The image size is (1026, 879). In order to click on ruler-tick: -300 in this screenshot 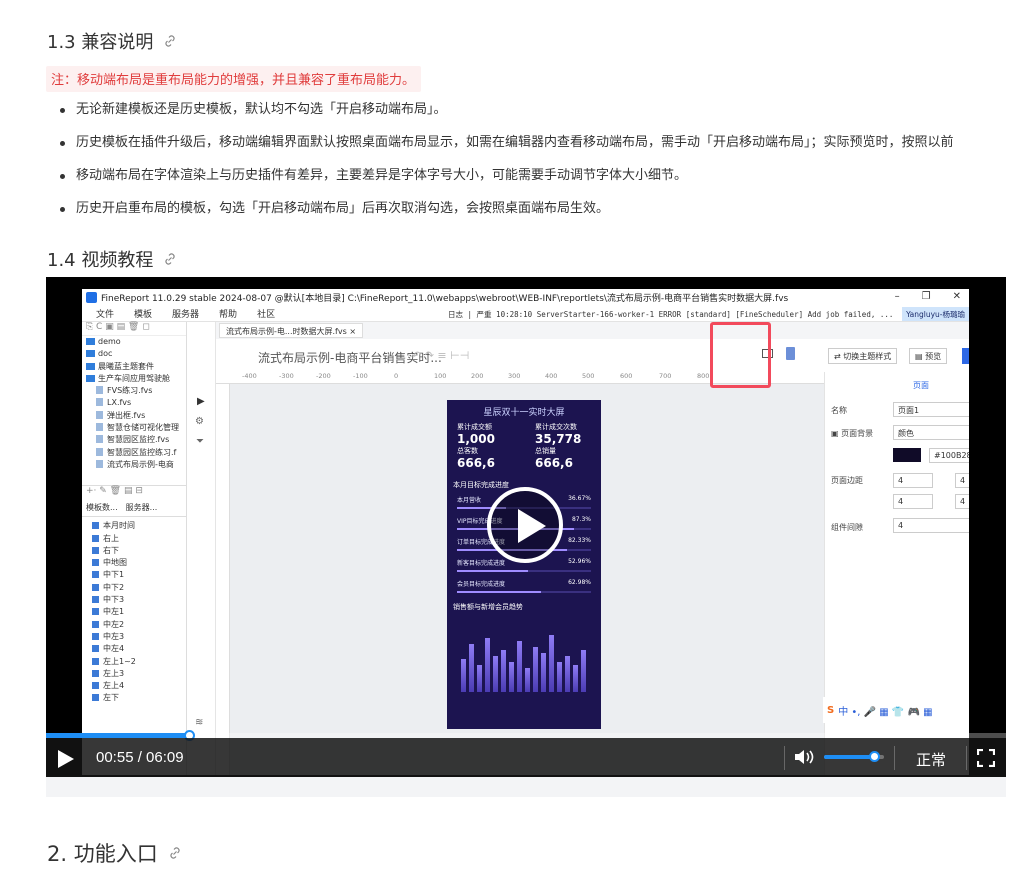, I will do `click(286, 376)`.